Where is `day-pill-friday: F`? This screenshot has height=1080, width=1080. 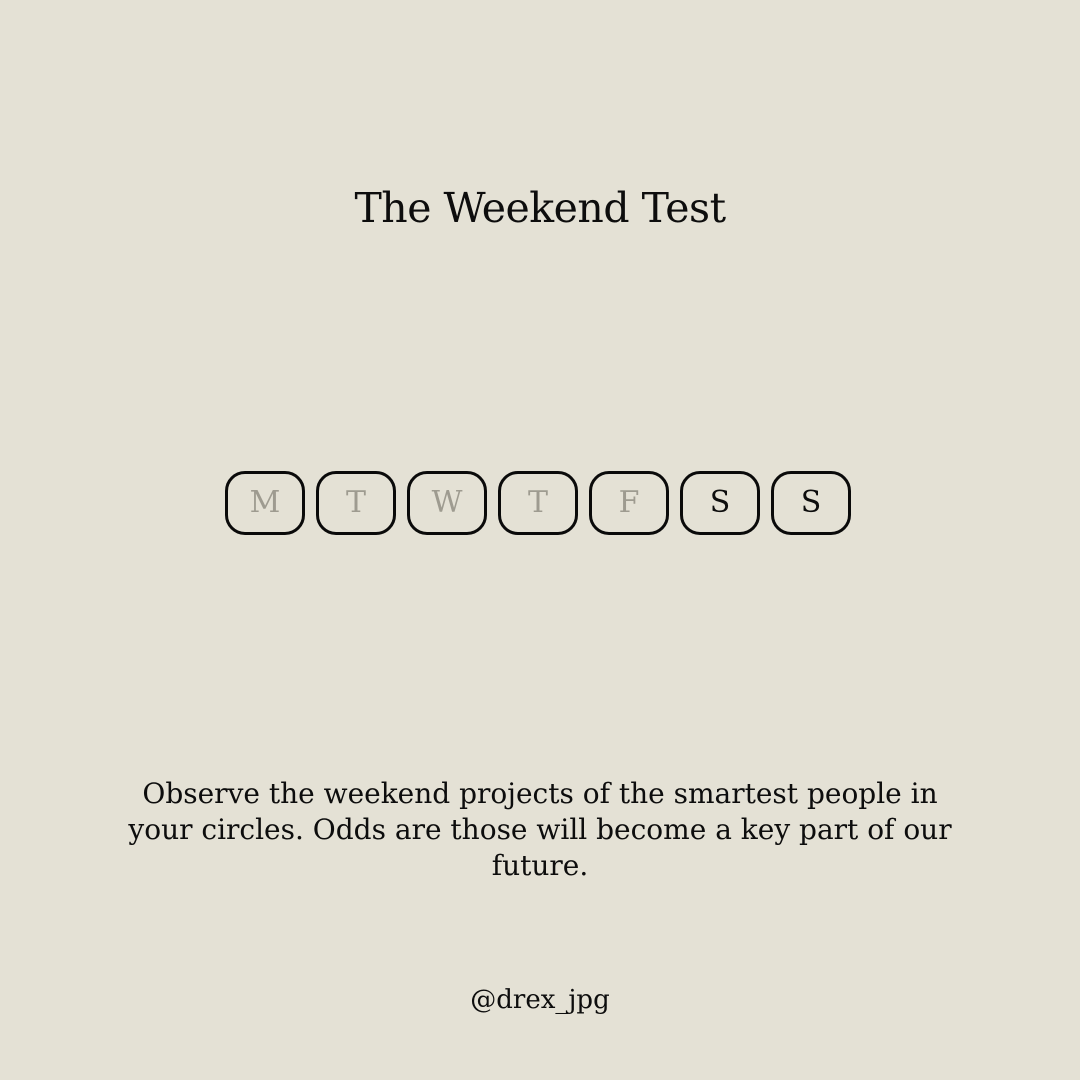 day-pill-friday: F is located at coordinates (629, 503).